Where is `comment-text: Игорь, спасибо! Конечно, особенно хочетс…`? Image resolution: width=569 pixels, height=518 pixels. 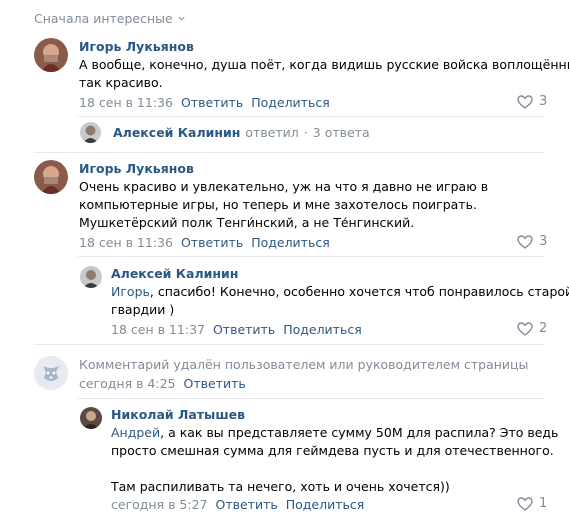
comment-text: Игорь, спасибо! Конечно, особенно хочетс… is located at coordinates (340, 301).